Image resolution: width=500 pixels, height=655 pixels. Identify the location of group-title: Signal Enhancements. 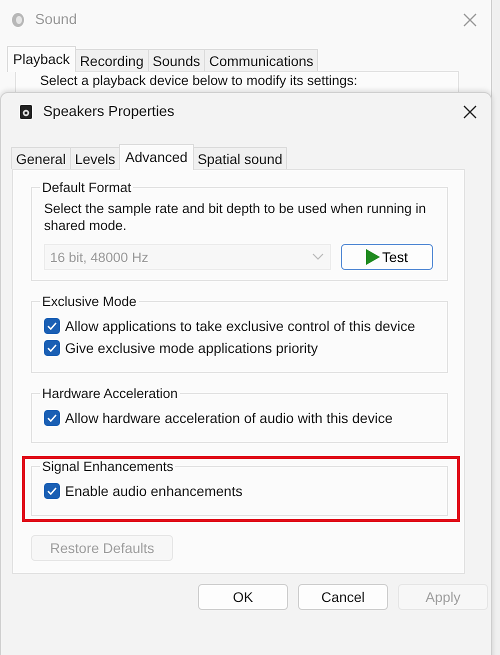
(107, 466).